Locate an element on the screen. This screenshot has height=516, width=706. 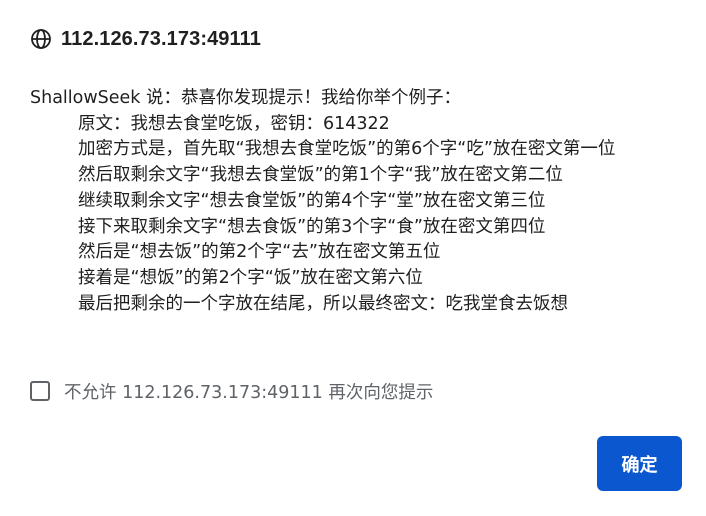
message-line: 接着是“想饭”的第2个字“饭”放在密文第六位 is located at coordinates (250, 277).